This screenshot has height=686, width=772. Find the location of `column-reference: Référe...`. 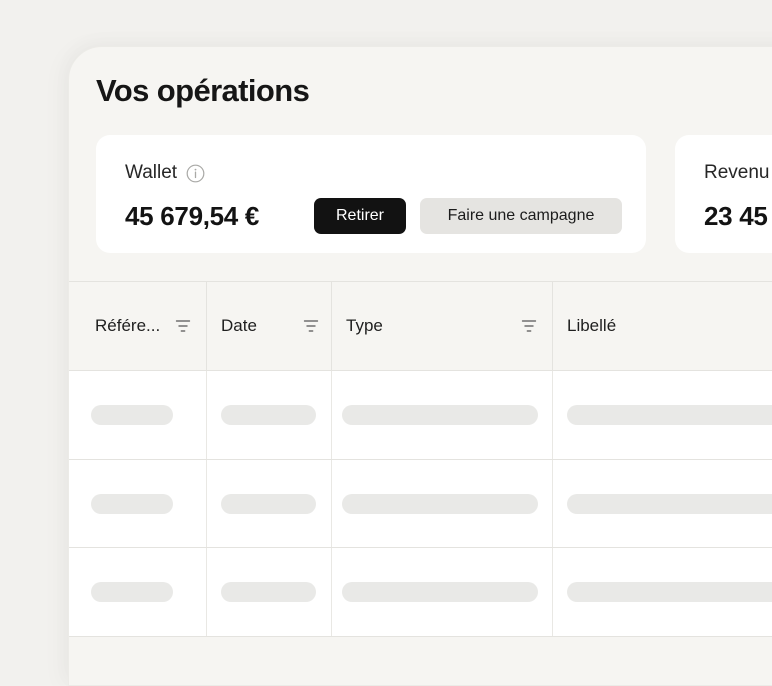

column-reference: Référe... is located at coordinates (138, 326).